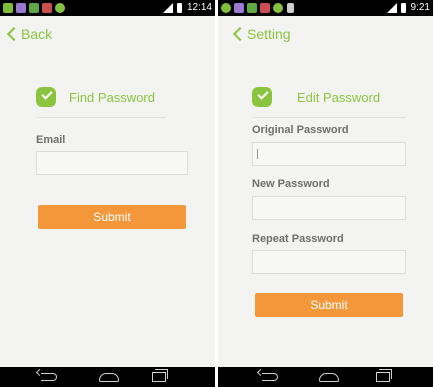 This screenshot has height=387, width=433. Describe the element at coordinates (300, 130) in the screenshot. I see `original-password-label: Original Password` at that location.